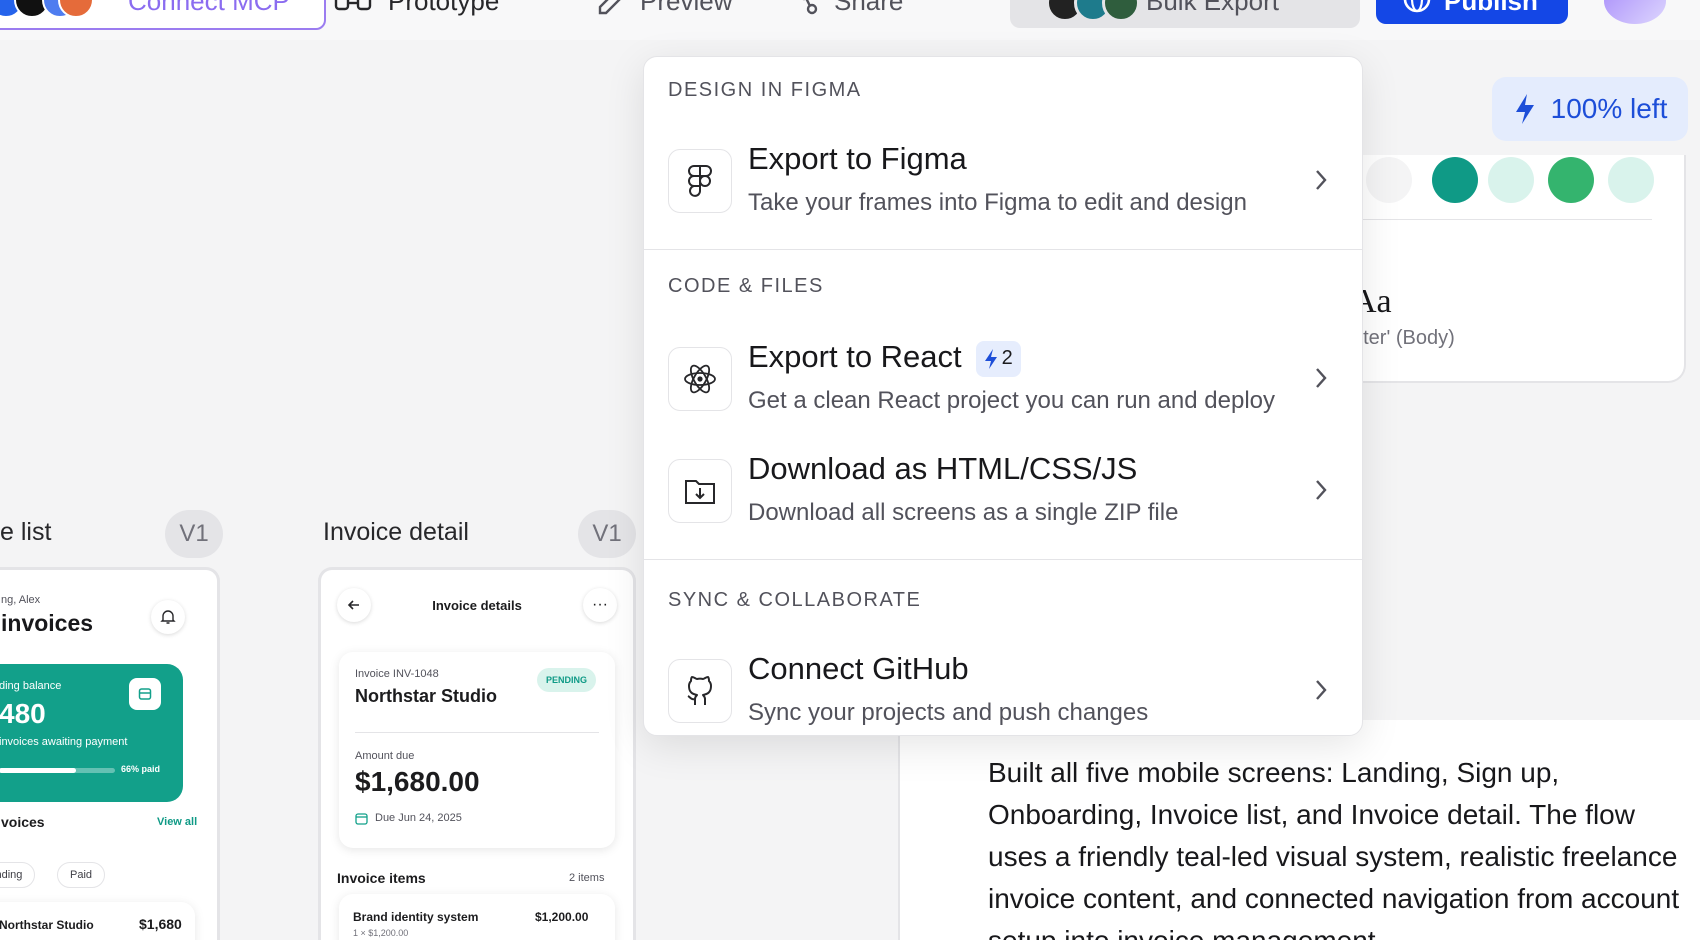 The image size is (1700, 940). What do you see at coordinates (1609, 108) in the screenshot?
I see `credits-label: 100% left` at bounding box center [1609, 108].